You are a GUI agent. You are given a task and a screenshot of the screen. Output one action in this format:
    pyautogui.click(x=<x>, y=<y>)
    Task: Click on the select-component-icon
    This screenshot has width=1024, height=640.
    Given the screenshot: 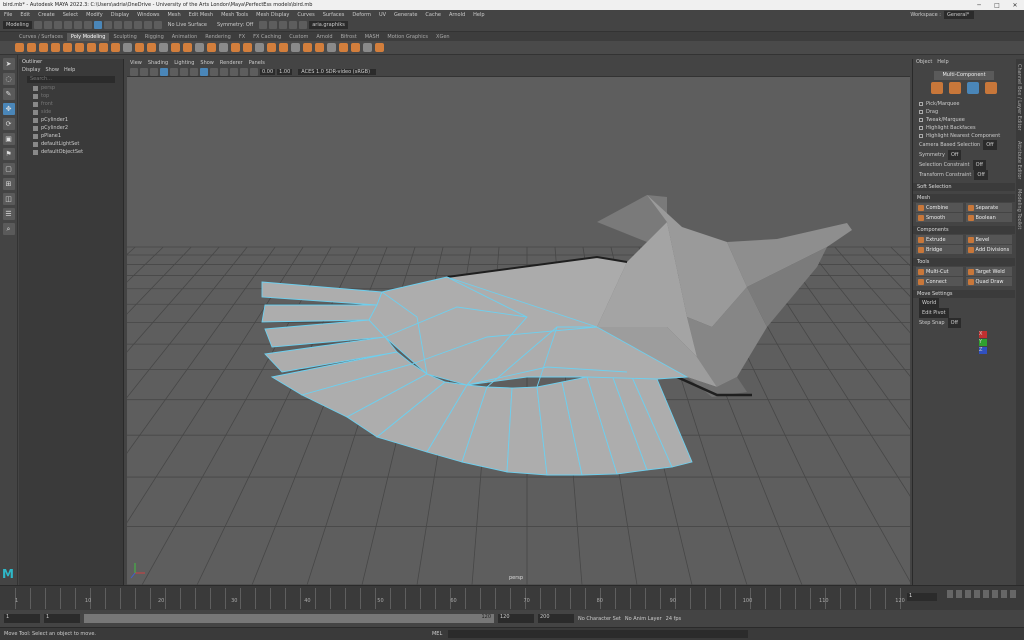 What is the action you would take?
    pyautogui.click(x=107, y=25)
    